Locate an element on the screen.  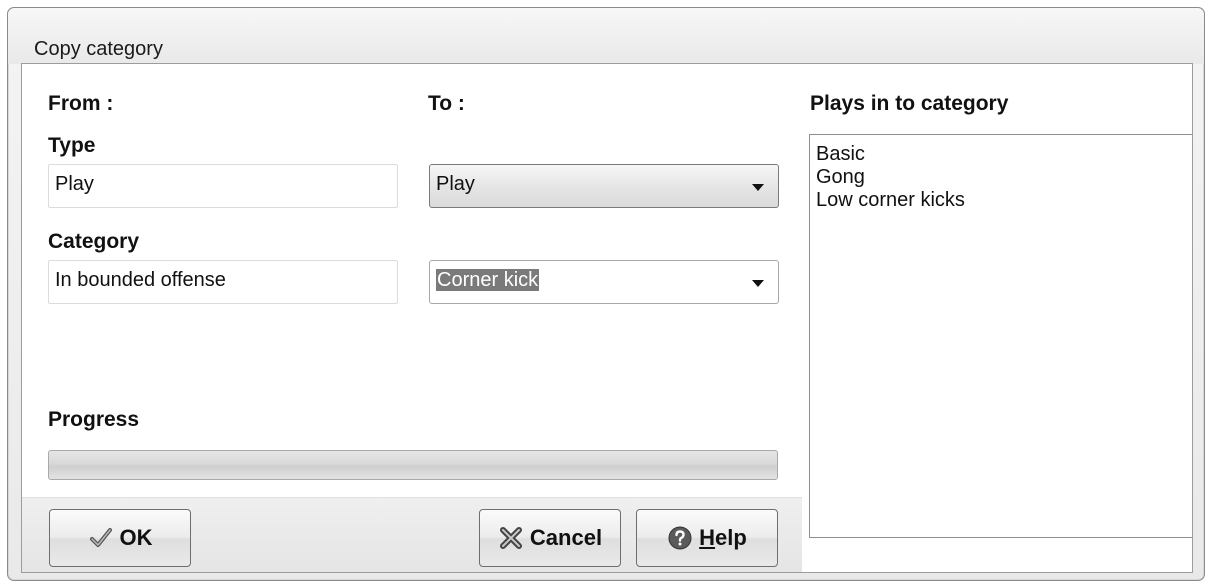
help-mnemonic: H is located at coordinates (707, 537).